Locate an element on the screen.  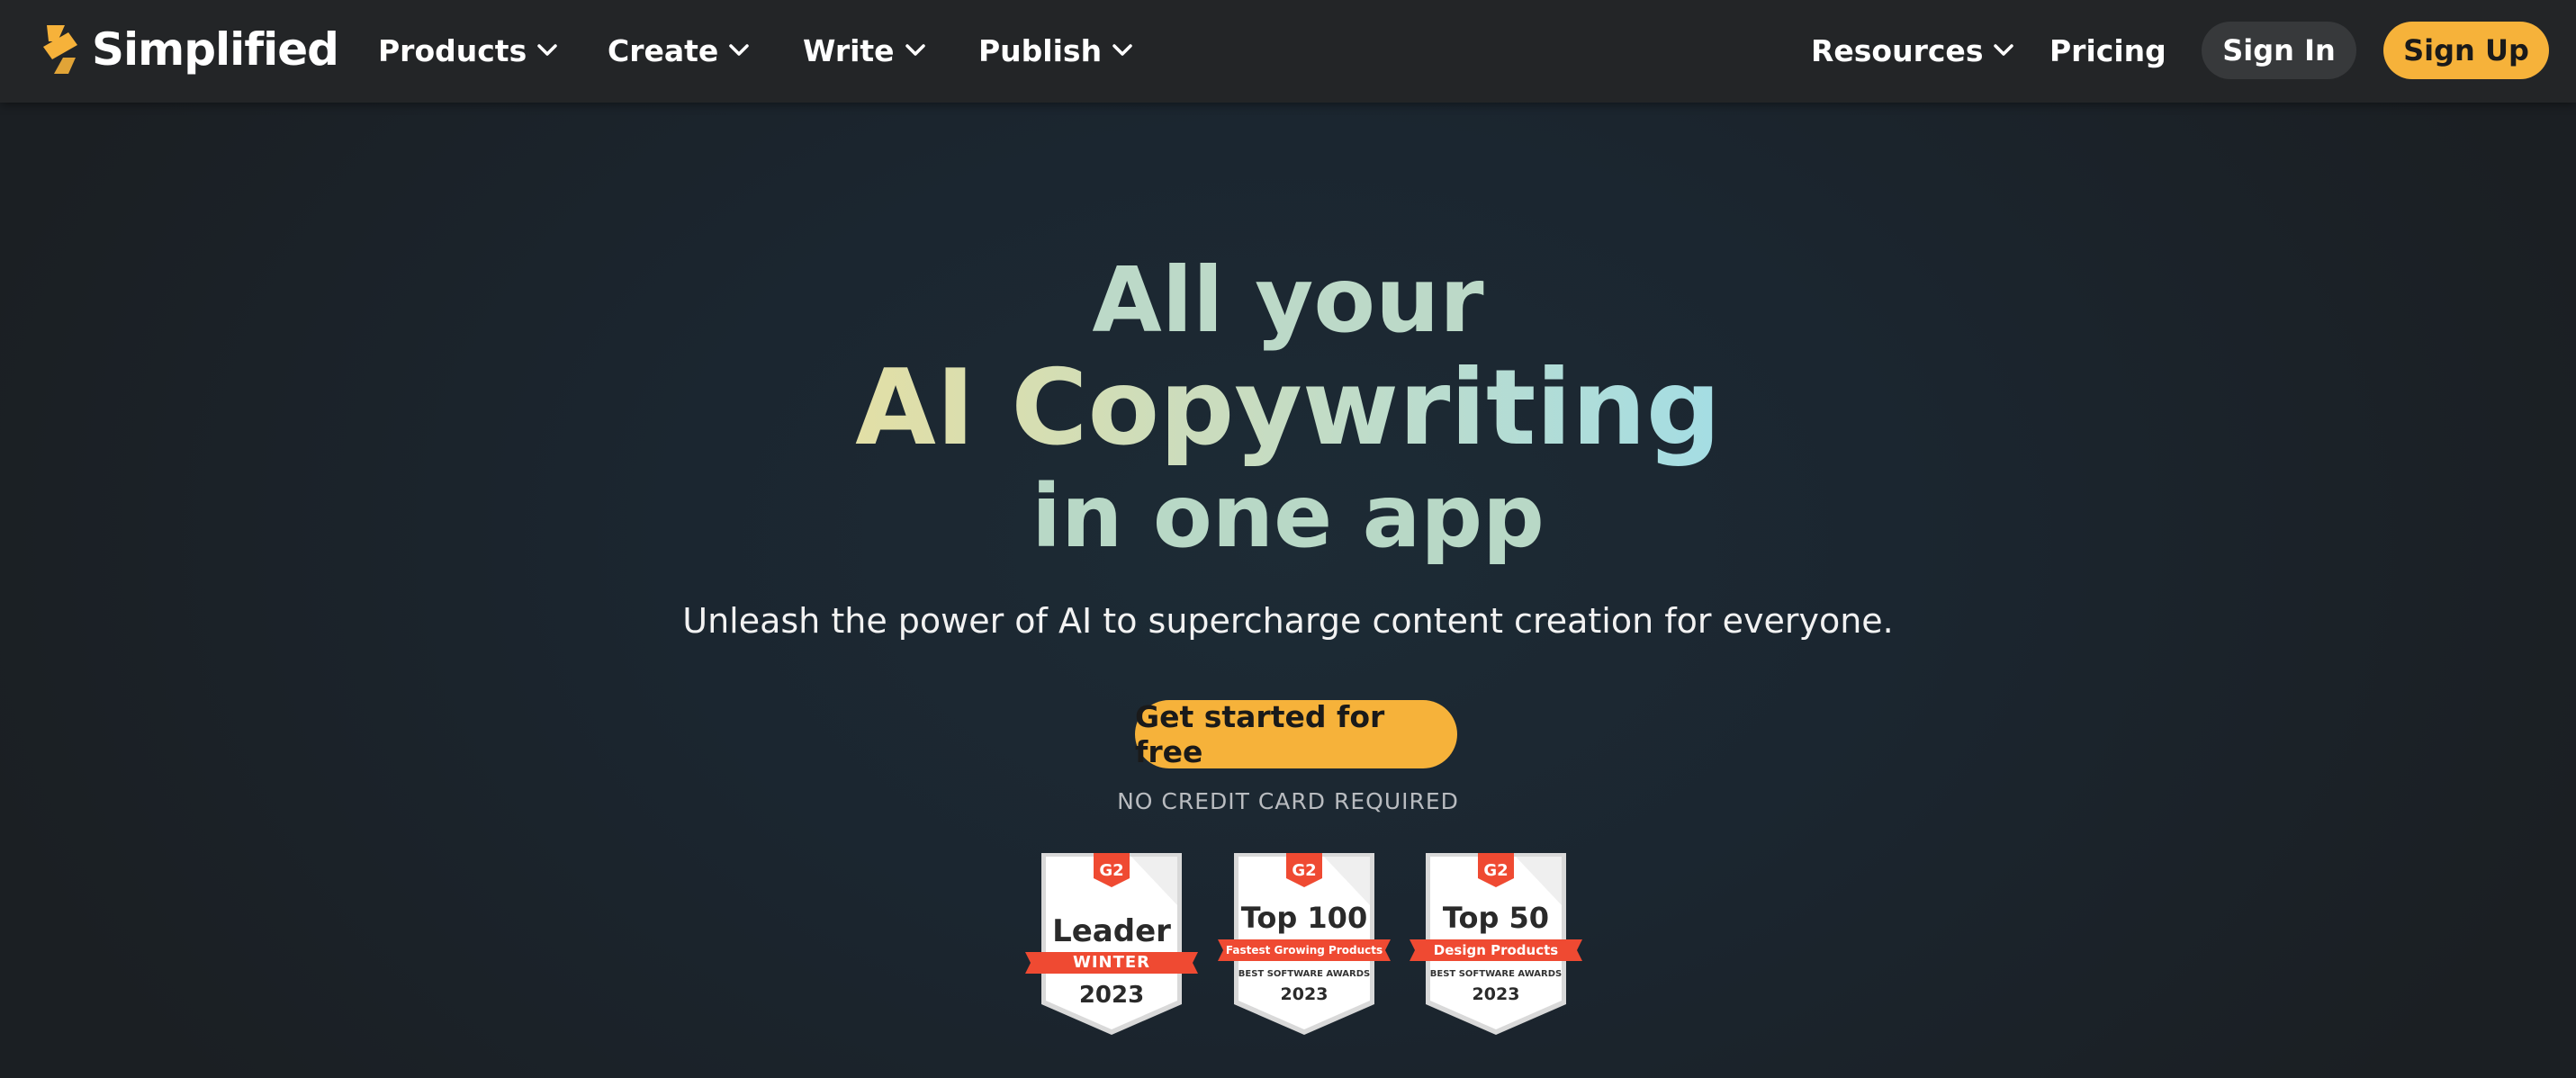
hero-heading-line-3: in one app is located at coordinates (1288, 516).